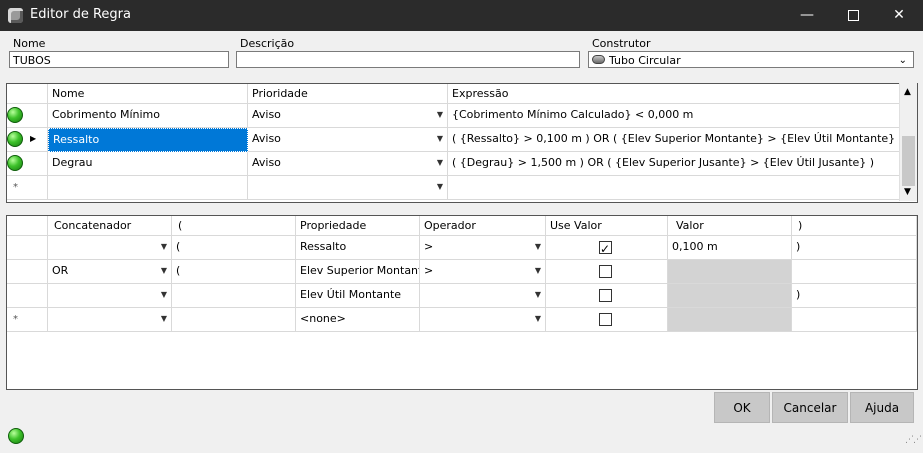  I want to click on name-group: Nome TUBOS, so click(119, 53).